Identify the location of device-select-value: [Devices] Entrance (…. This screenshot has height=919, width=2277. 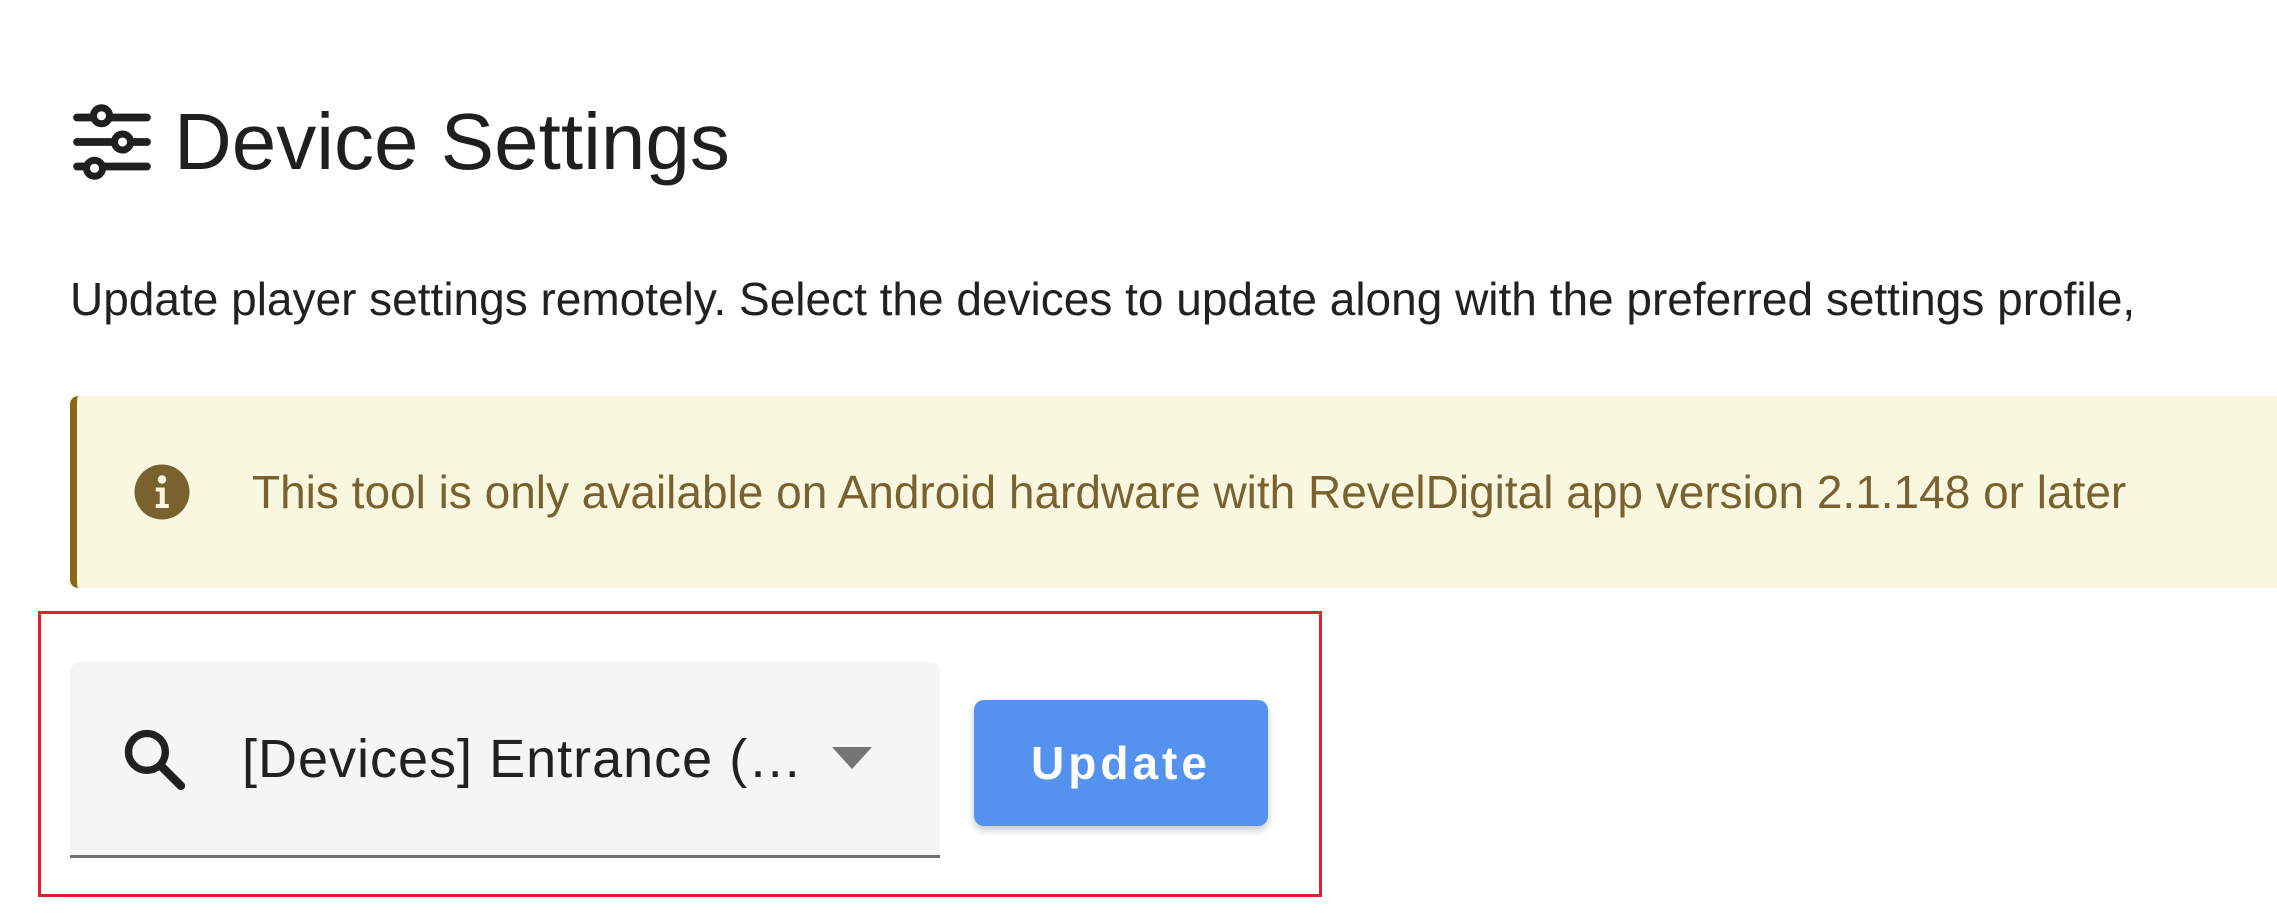
(523, 758).